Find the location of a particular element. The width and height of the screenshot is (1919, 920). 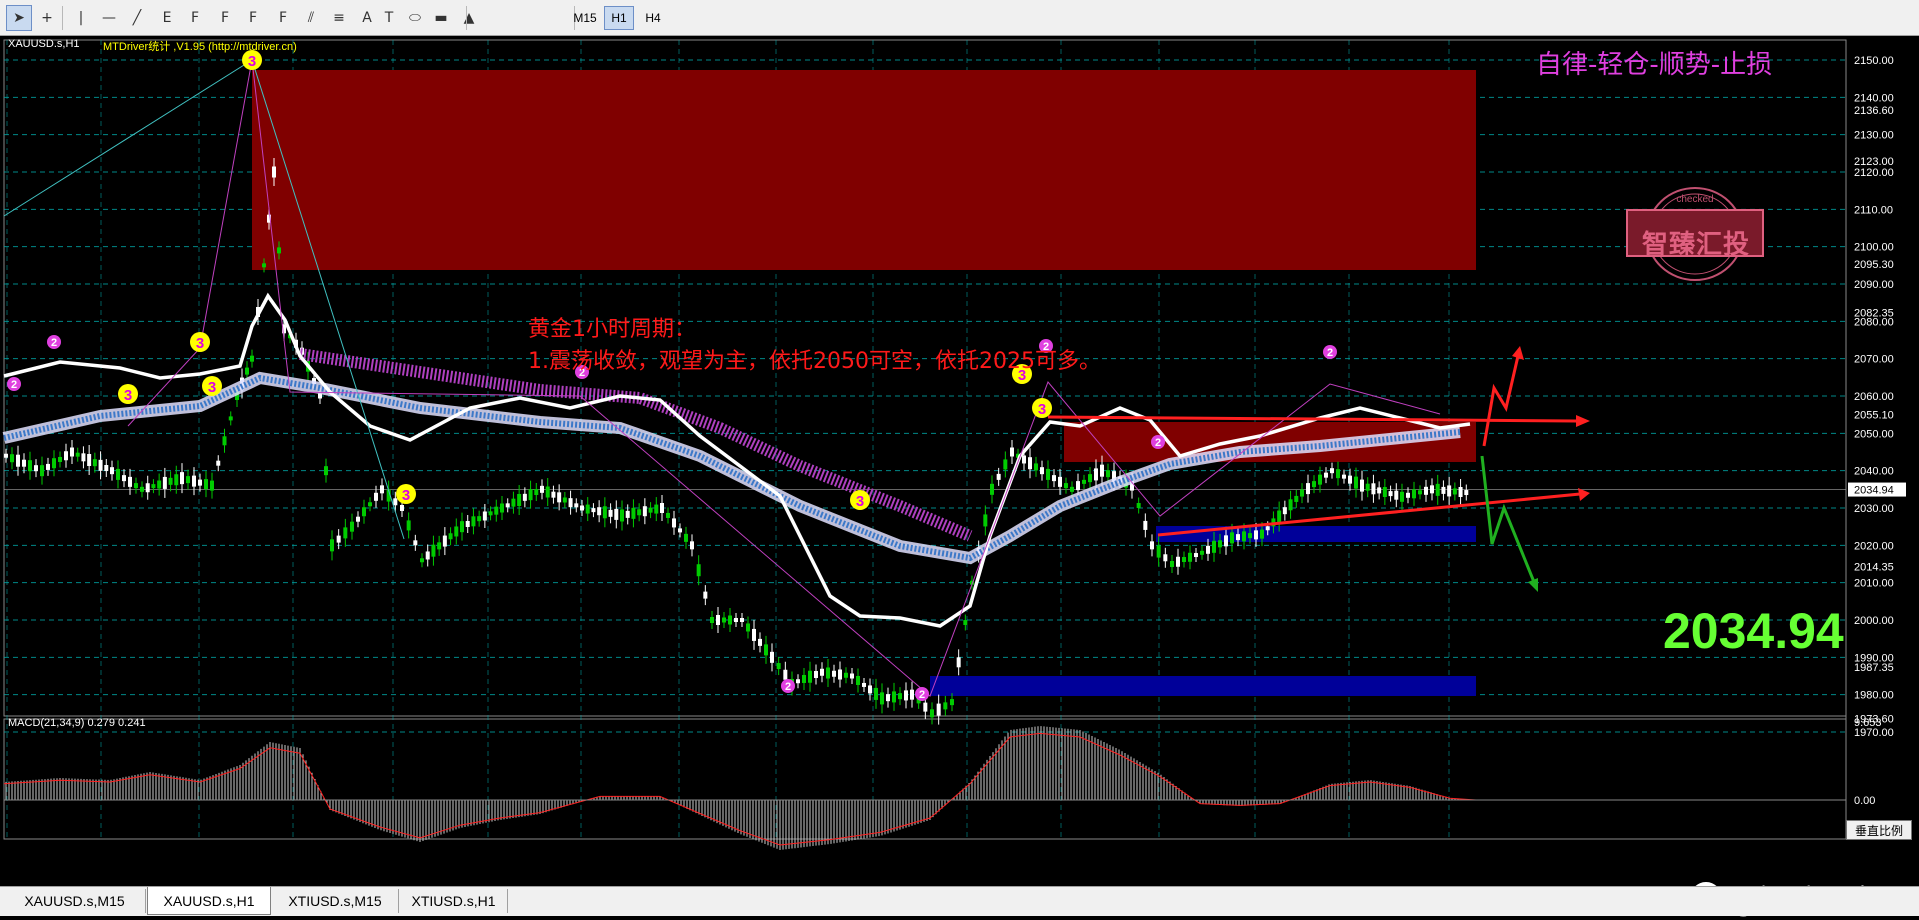

bearish-arrow-head is located at coordinates (1533, 585).